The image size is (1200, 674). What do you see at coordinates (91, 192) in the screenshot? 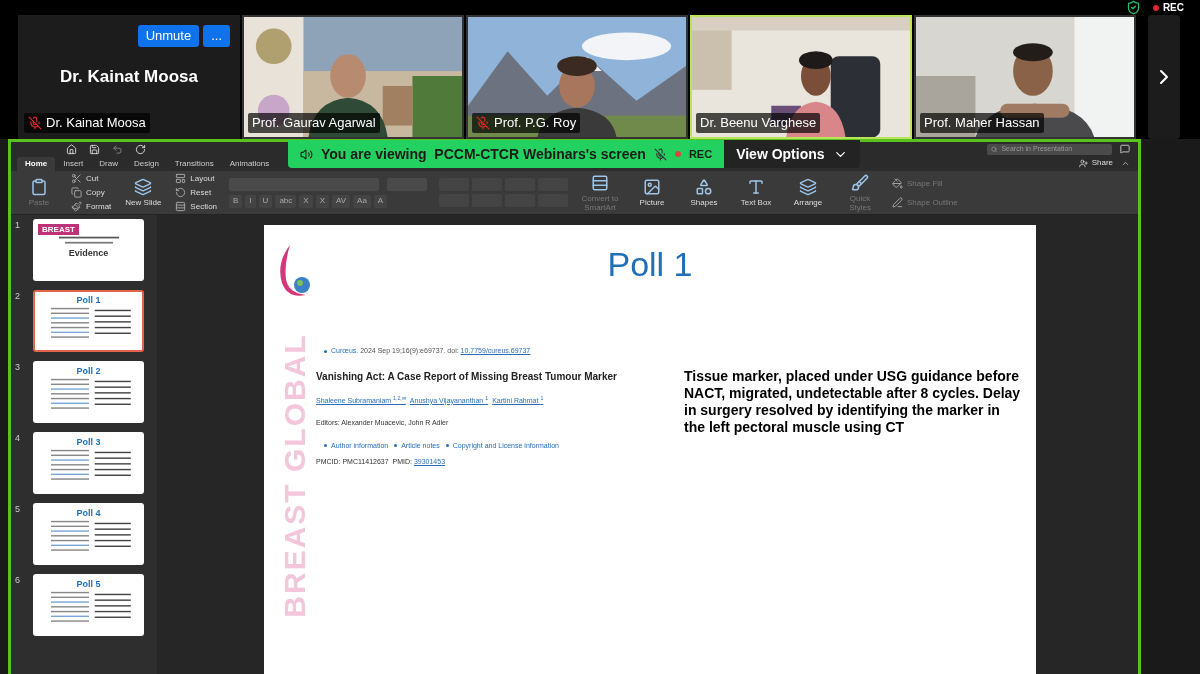
I see `ribbon-button: Copy` at bounding box center [91, 192].